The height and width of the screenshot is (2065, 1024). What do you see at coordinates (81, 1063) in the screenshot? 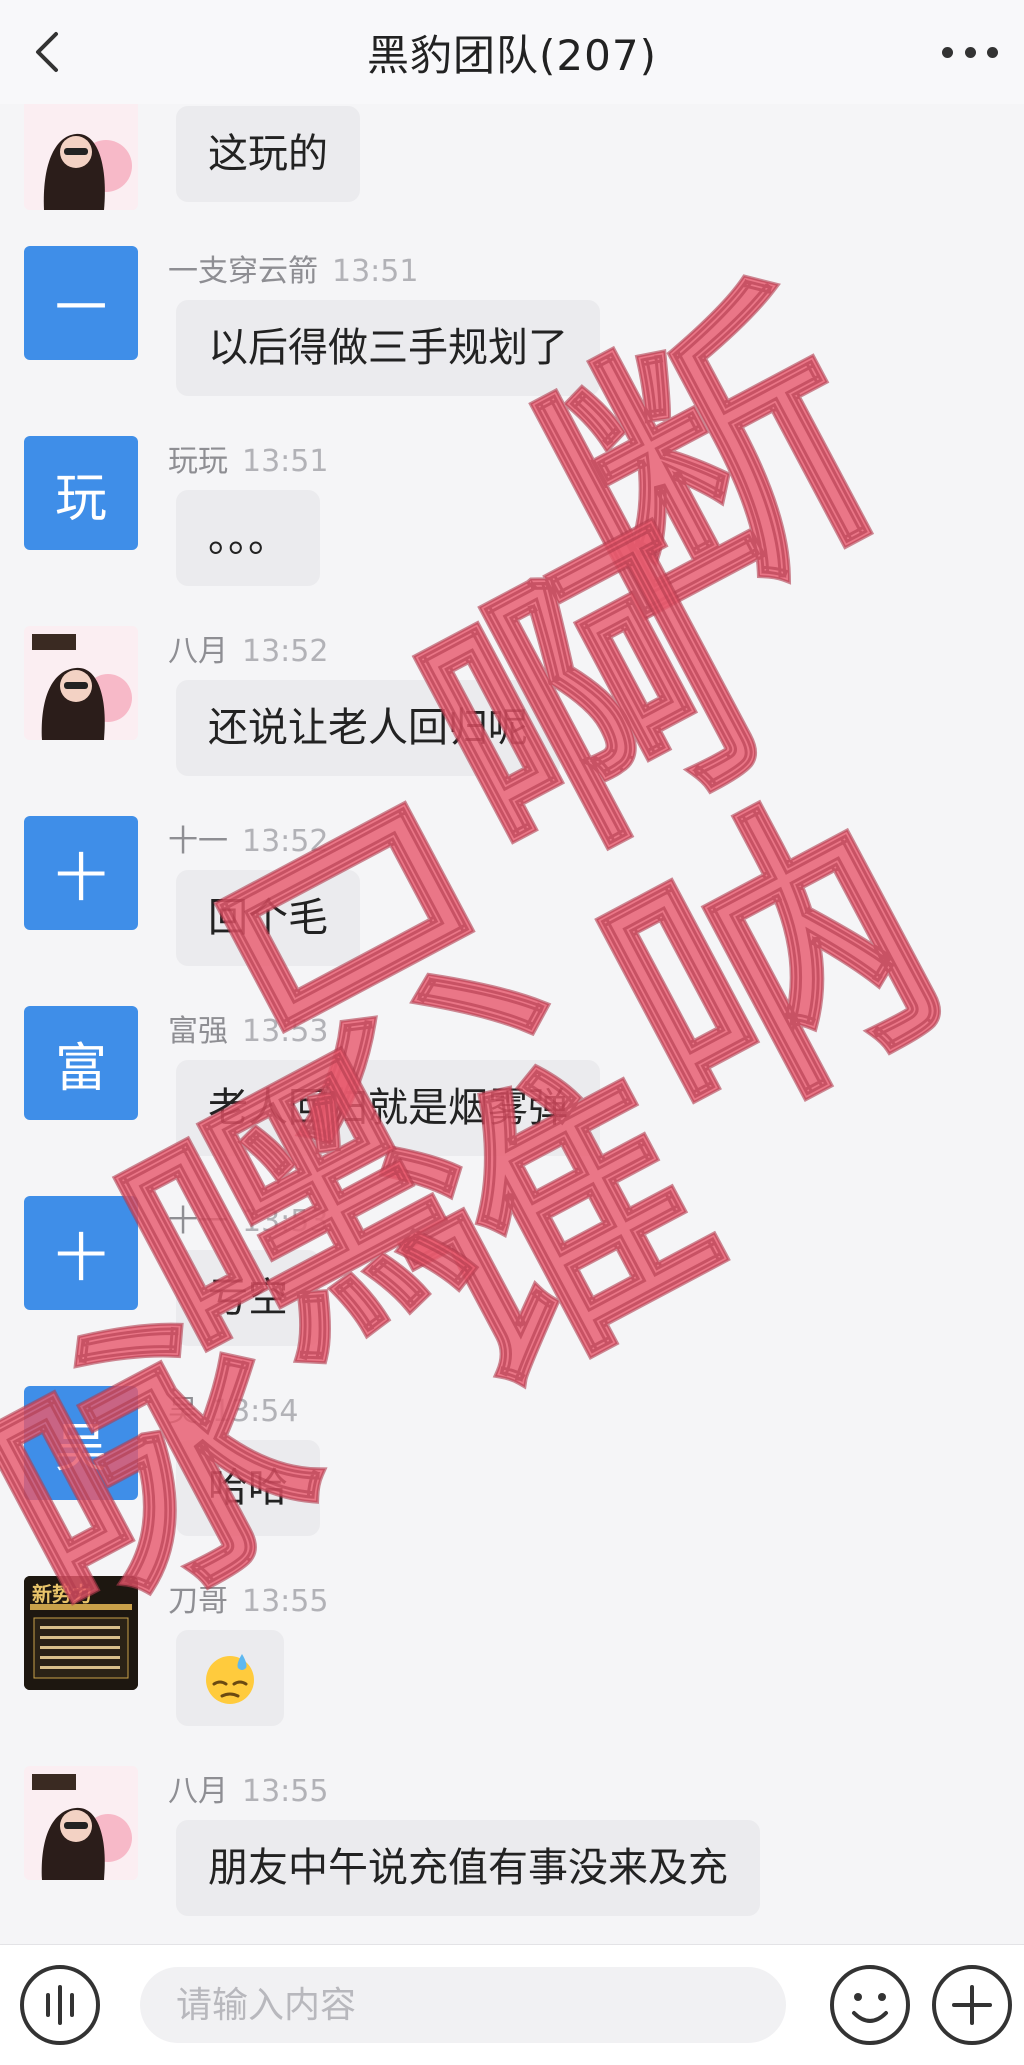
I see `avatar: 富` at bounding box center [81, 1063].